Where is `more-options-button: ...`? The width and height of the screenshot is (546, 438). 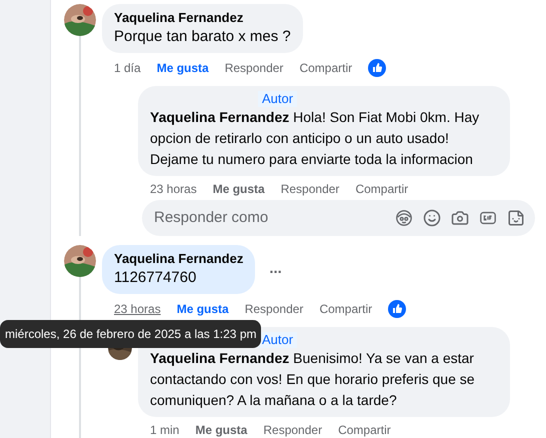
more-options-button: ... is located at coordinates (275, 269).